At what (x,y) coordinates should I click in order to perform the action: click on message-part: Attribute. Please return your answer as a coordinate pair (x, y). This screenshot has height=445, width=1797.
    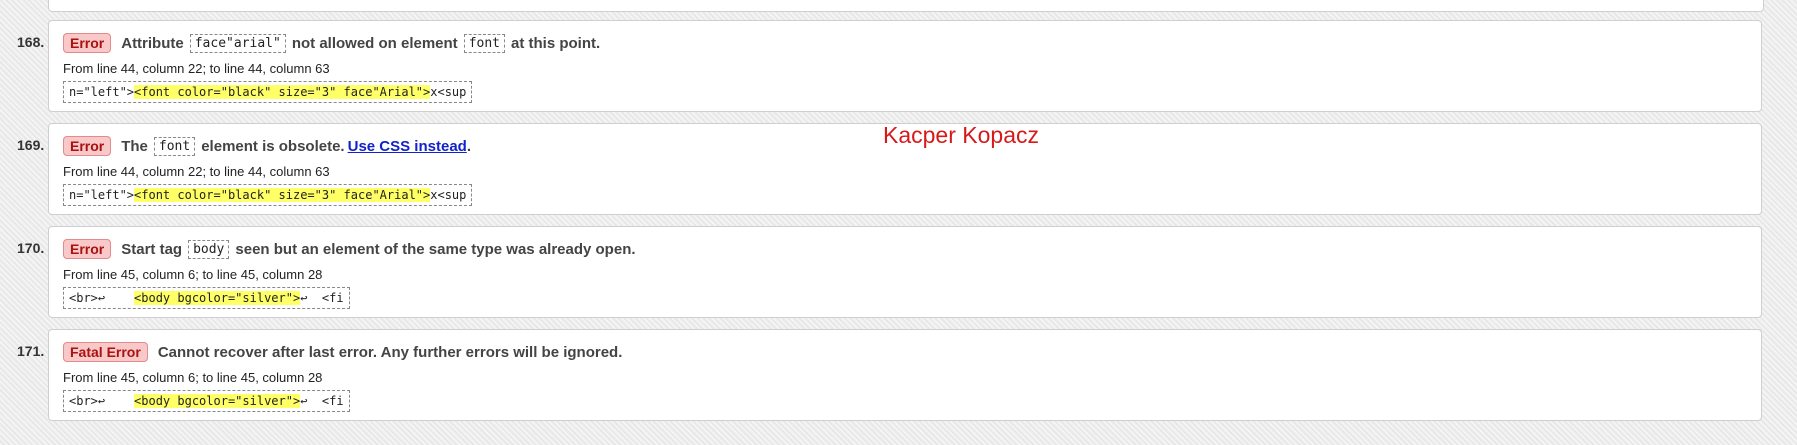
    Looking at the image, I should click on (152, 43).